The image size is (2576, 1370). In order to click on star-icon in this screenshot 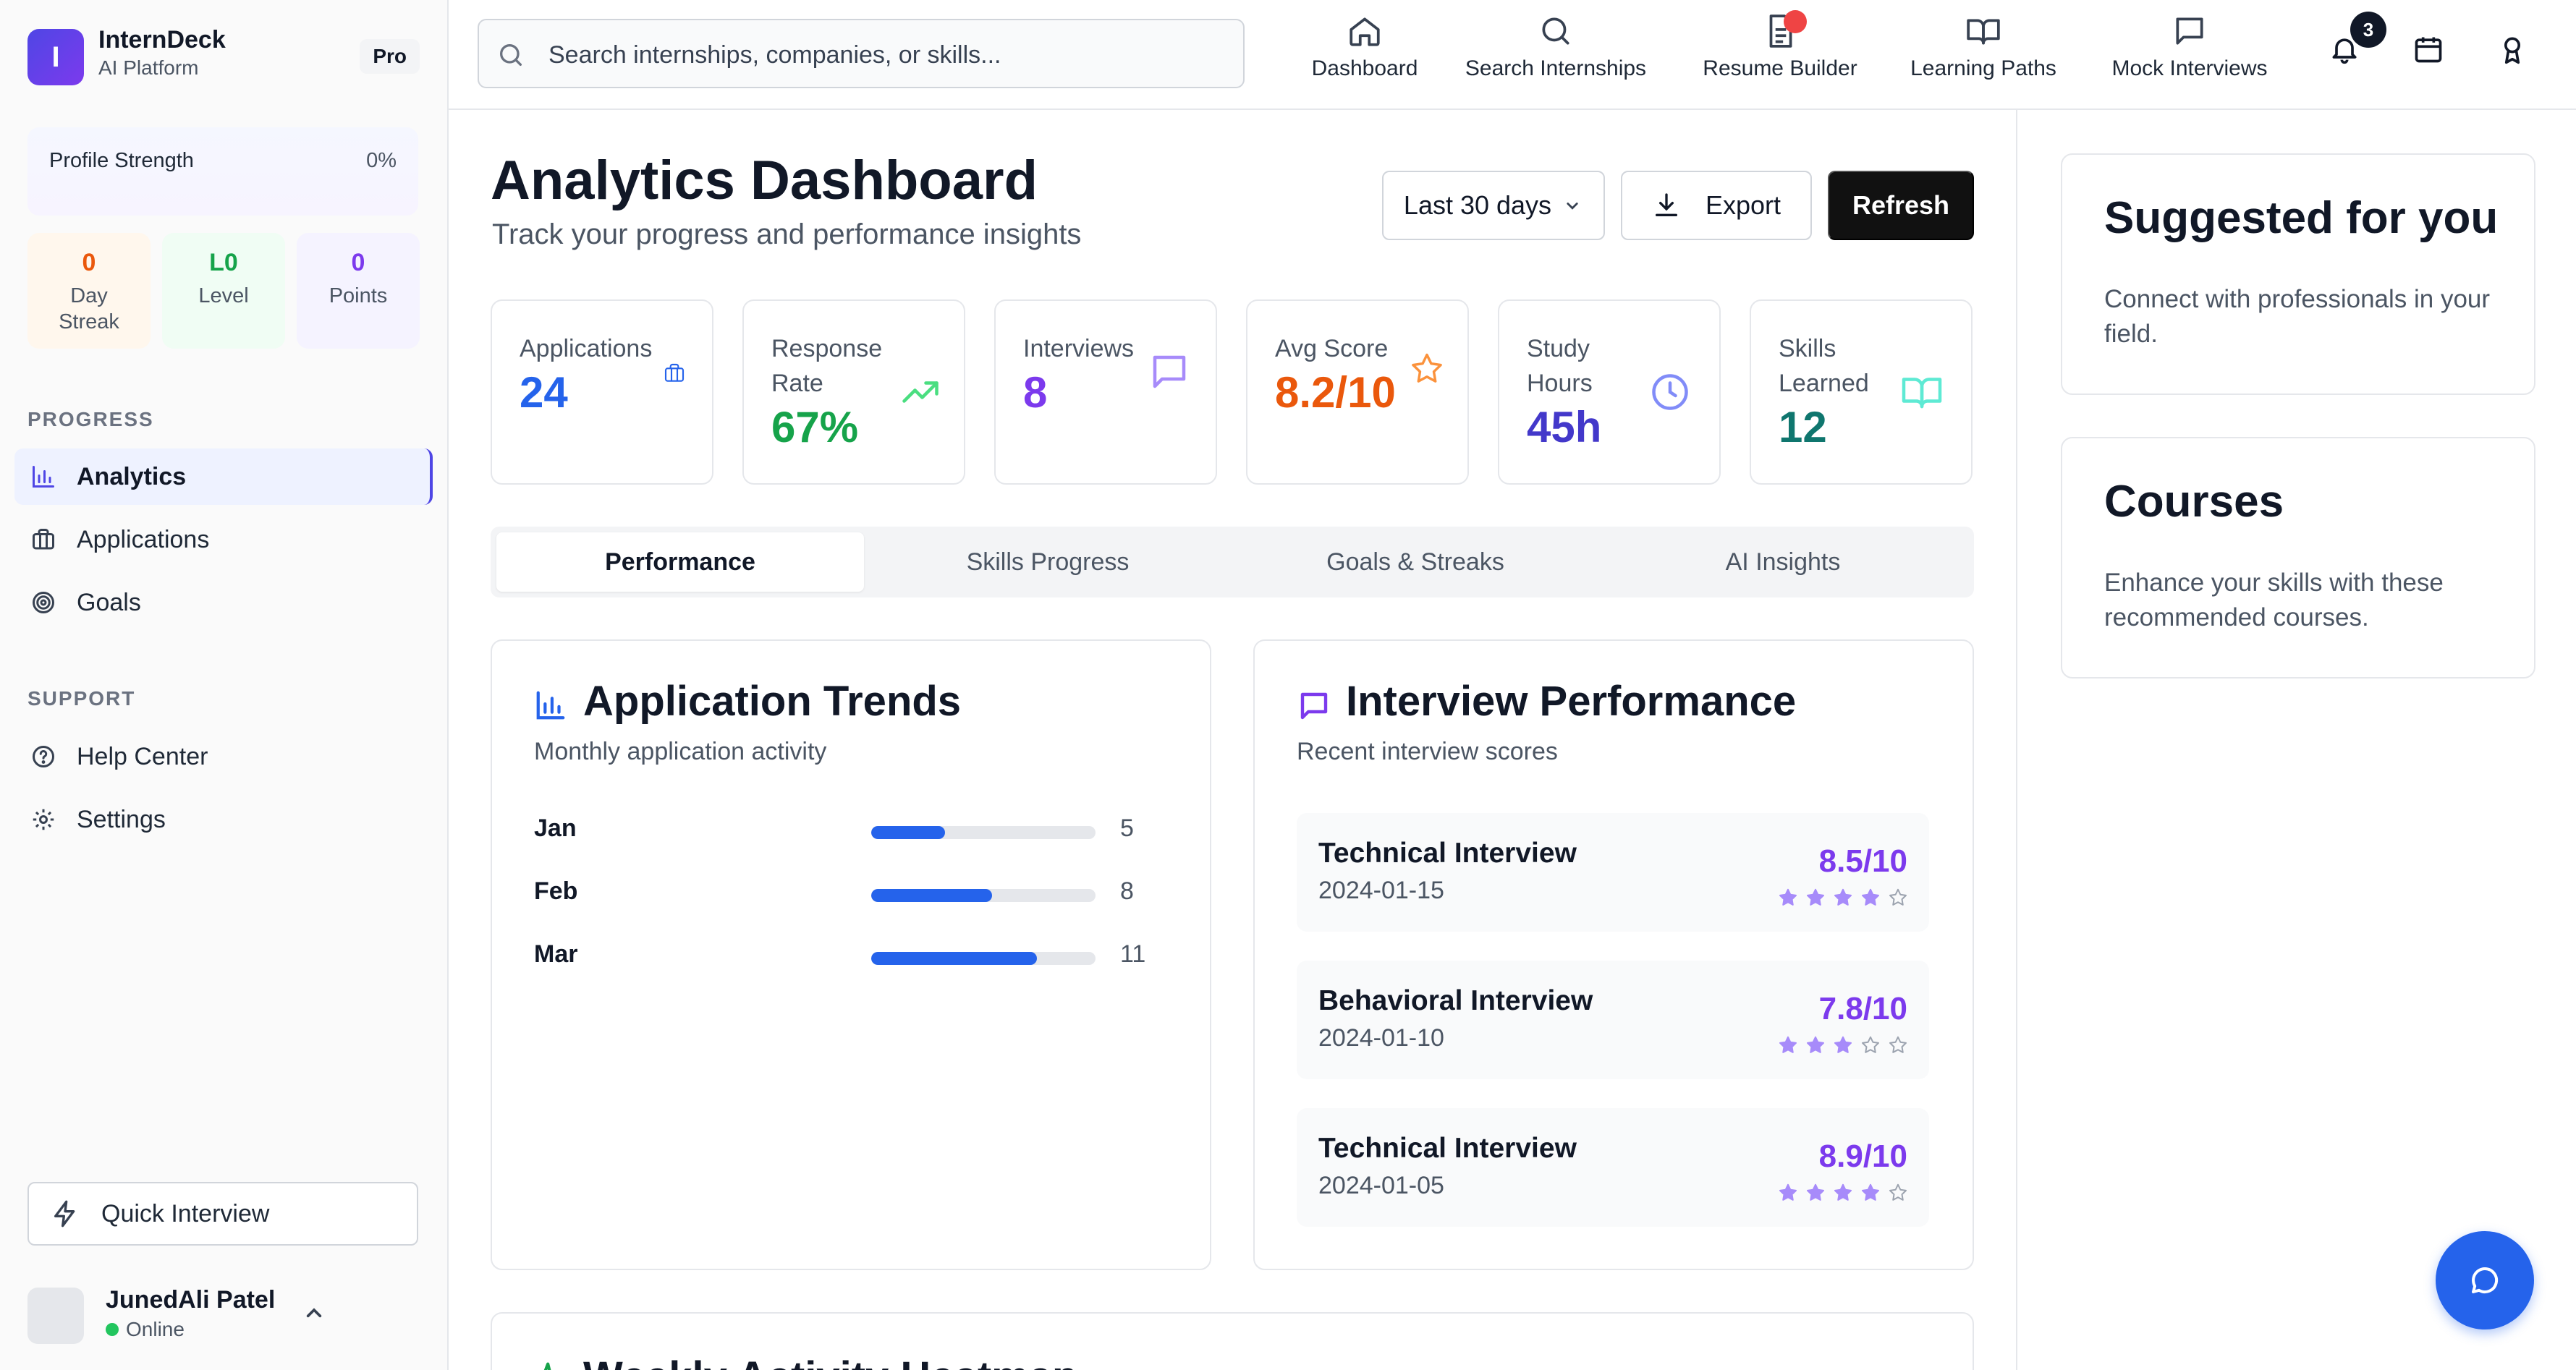, I will do `click(1427, 369)`.